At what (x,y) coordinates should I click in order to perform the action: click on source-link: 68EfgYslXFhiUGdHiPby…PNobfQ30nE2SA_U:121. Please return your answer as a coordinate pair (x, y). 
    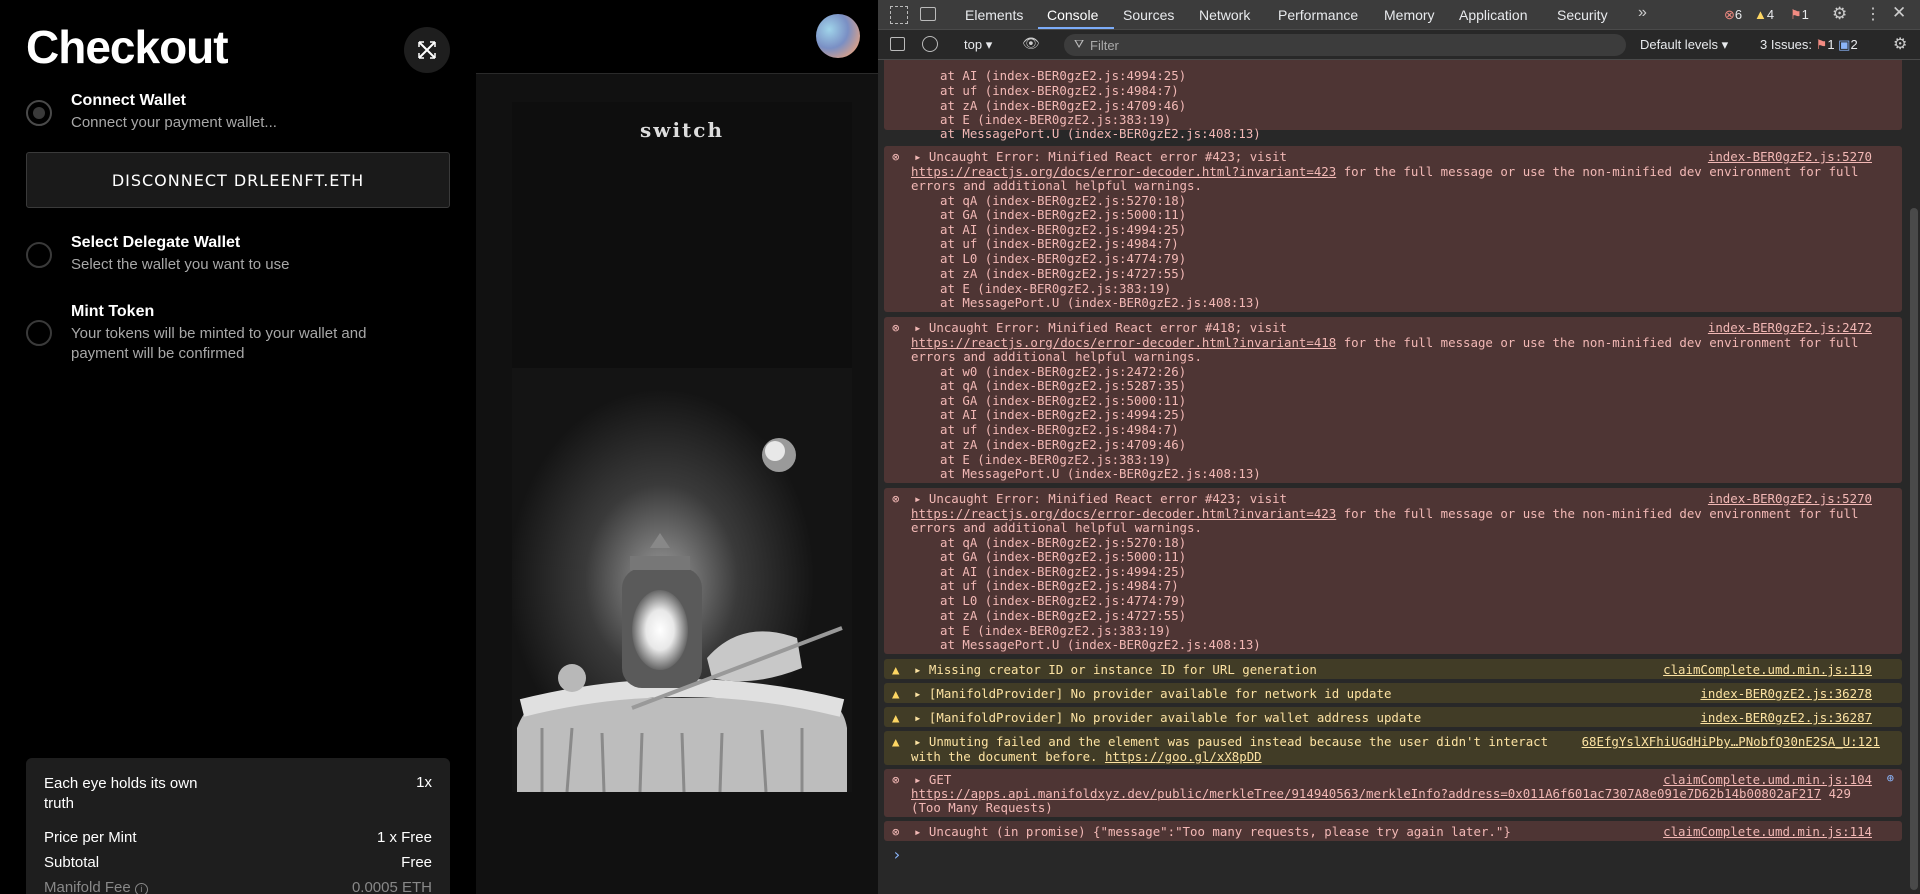
    Looking at the image, I should click on (1731, 741).